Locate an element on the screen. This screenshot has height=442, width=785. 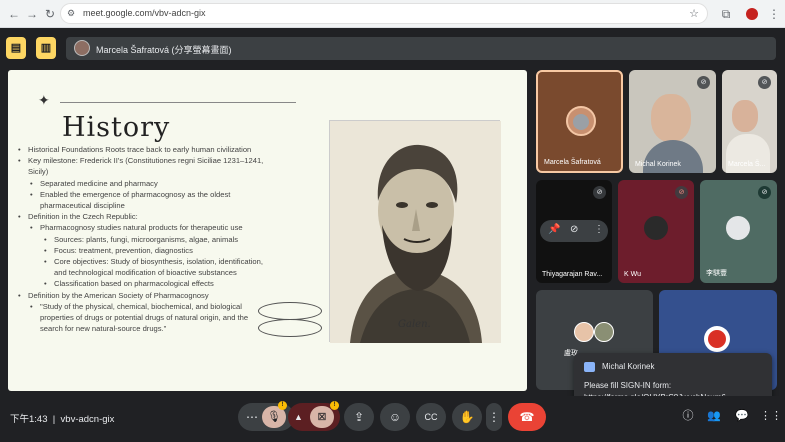
toast-message-line1: Please fill SIGN-IN form: is located at coordinates (628, 385).